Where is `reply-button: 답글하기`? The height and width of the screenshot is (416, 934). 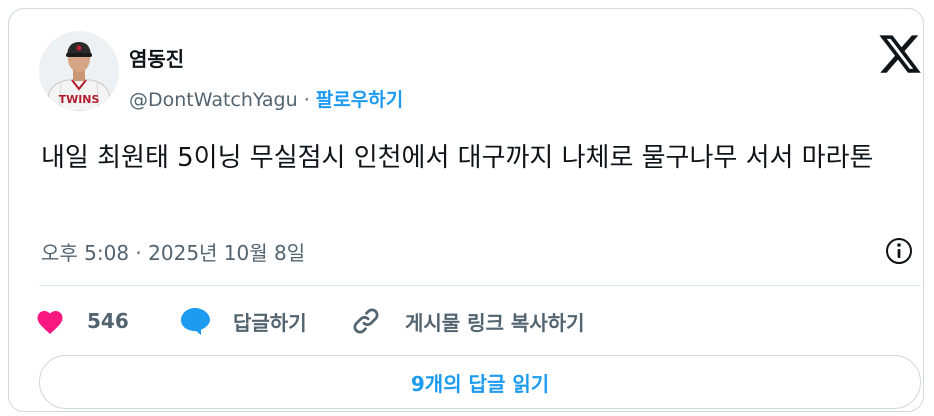 reply-button: 답글하기 is located at coordinates (243, 321).